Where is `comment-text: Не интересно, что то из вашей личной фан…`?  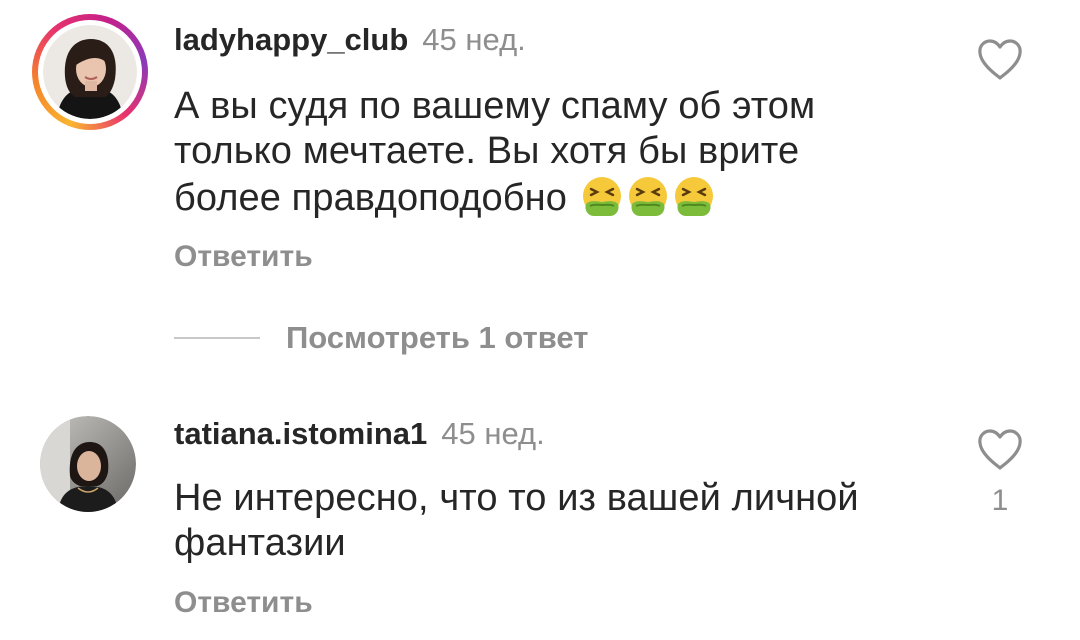 comment-text: Не интересно, что то из вашей личной фан… is located at coordinates (516, 520).